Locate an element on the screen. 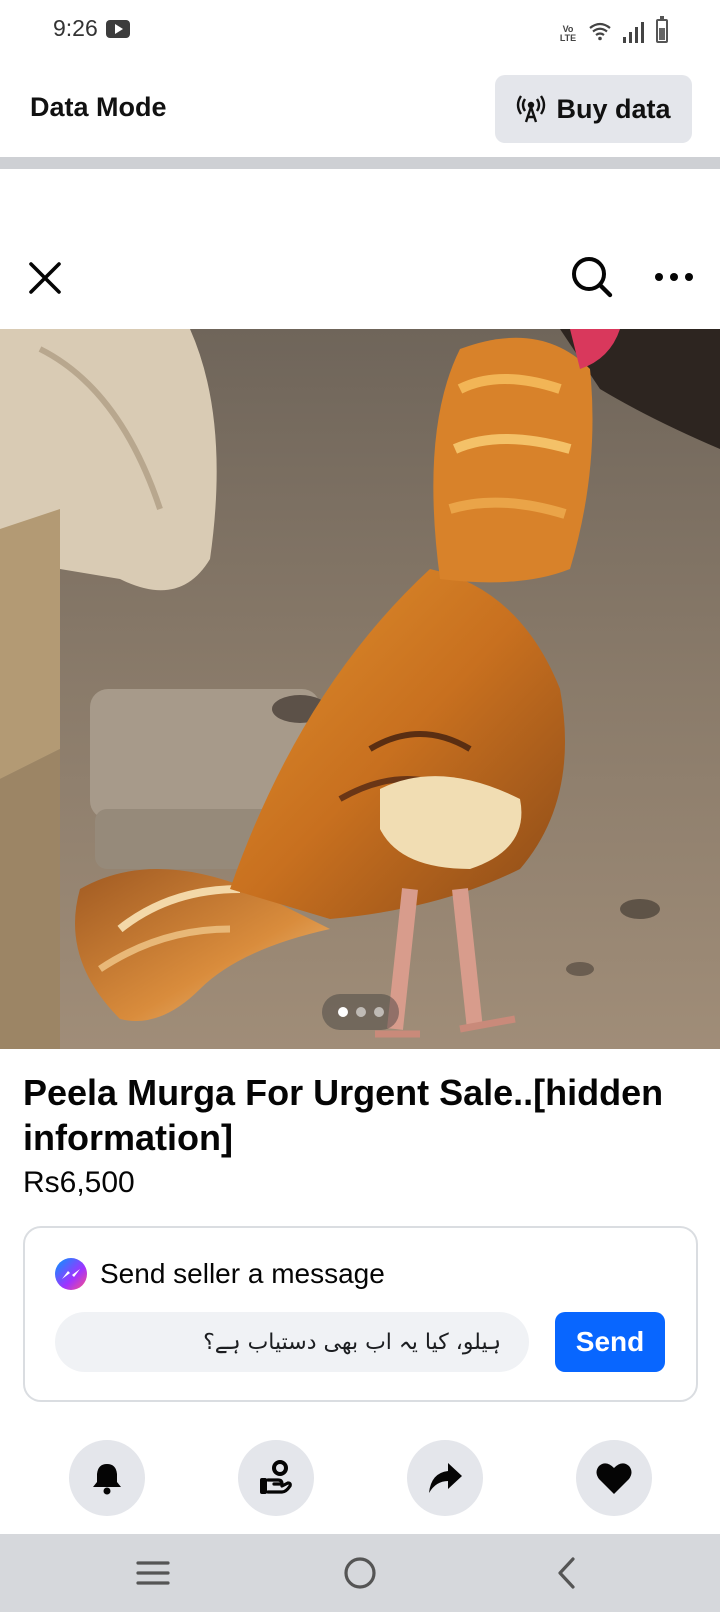  message-seller-card: Send seller a message Send is located at coordinates (360, 1314).